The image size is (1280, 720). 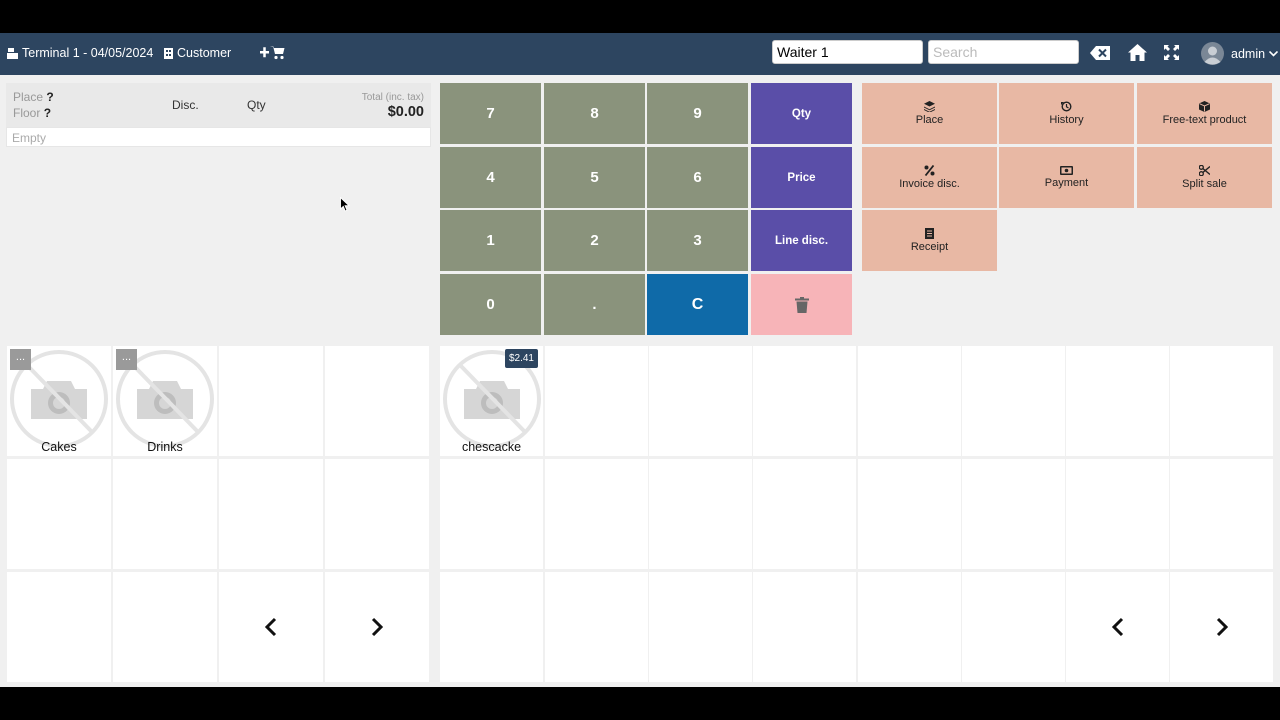 I want to click on history-button: History, so click(x=1066, y=113).